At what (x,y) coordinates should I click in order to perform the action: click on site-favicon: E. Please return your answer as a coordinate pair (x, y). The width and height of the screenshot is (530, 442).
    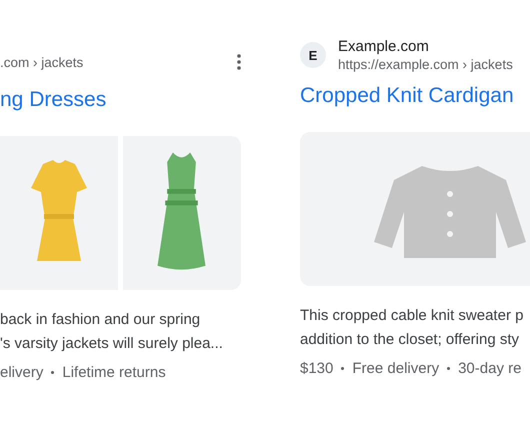
    Looking at the image, I should click on (313, 55).